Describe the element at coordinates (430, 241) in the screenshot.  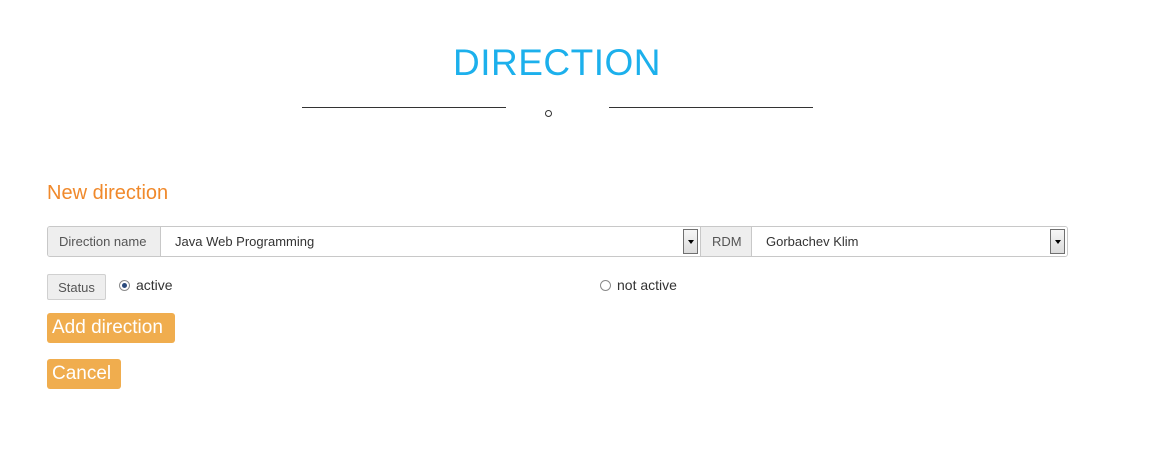
I see `direction-name-select: Java Web Programming` at that location.